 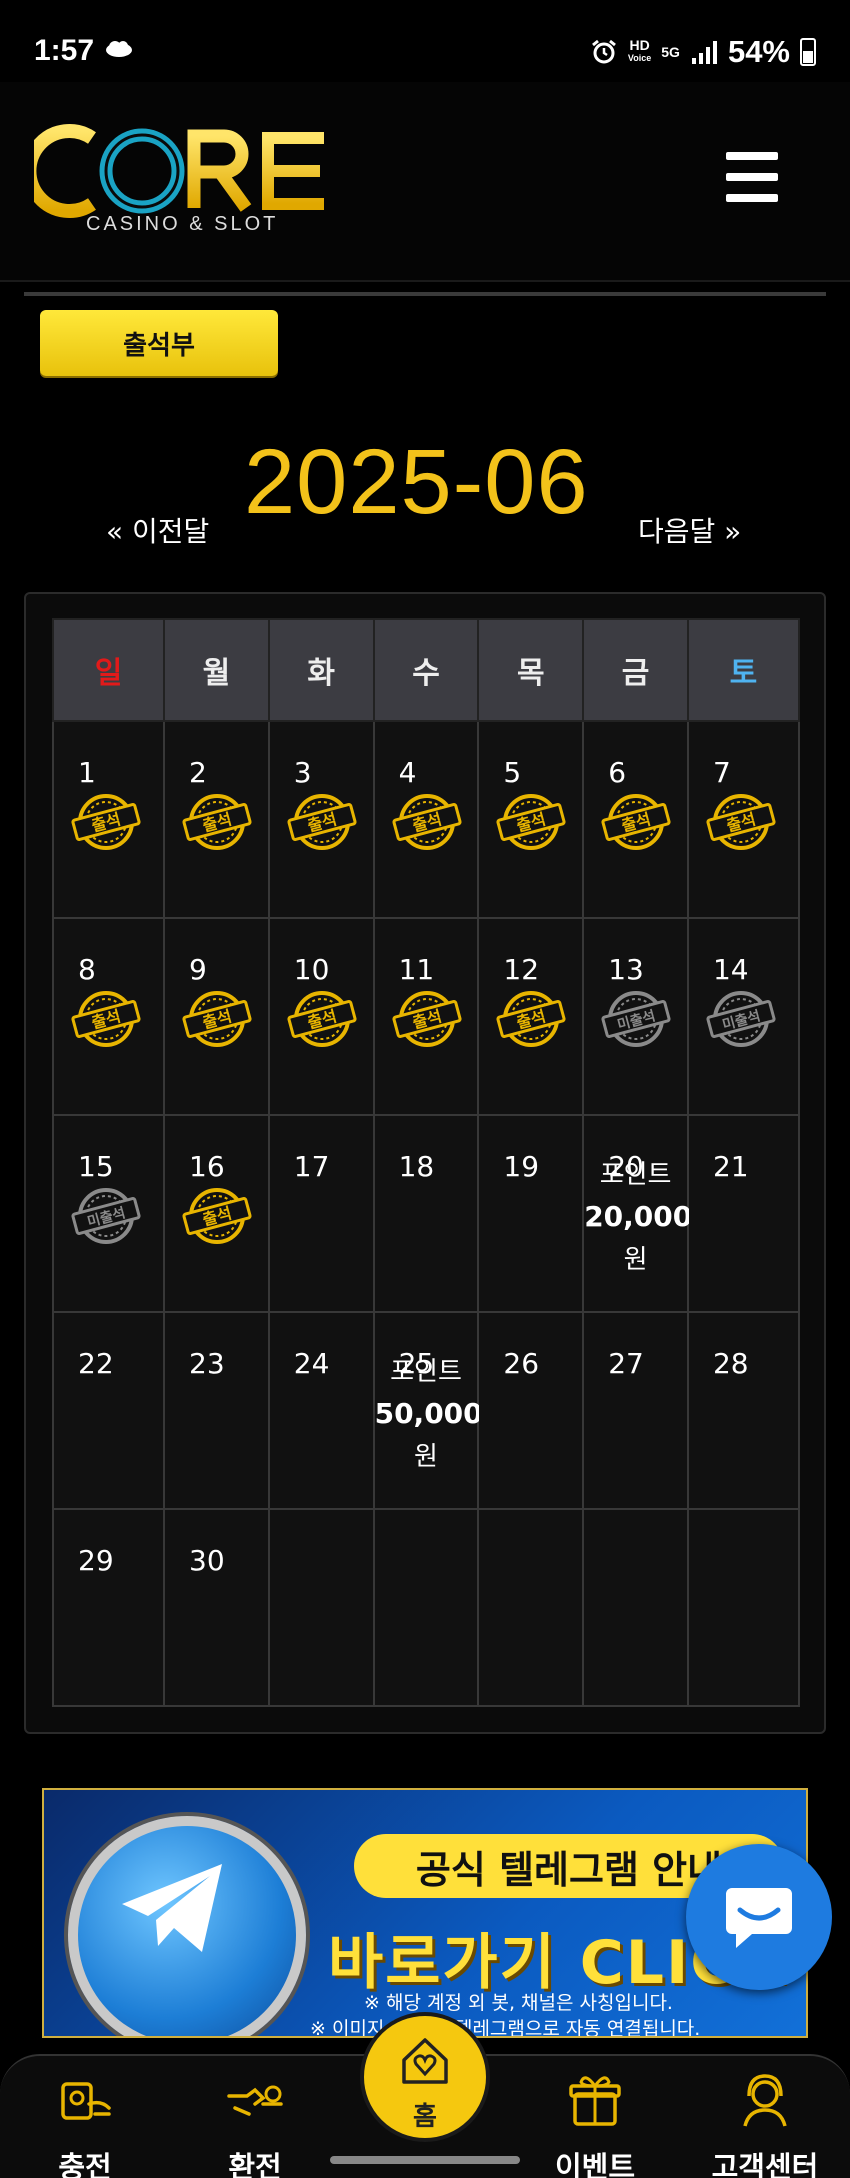 I want to click on day-number: 4, so click(x=407, y=772).